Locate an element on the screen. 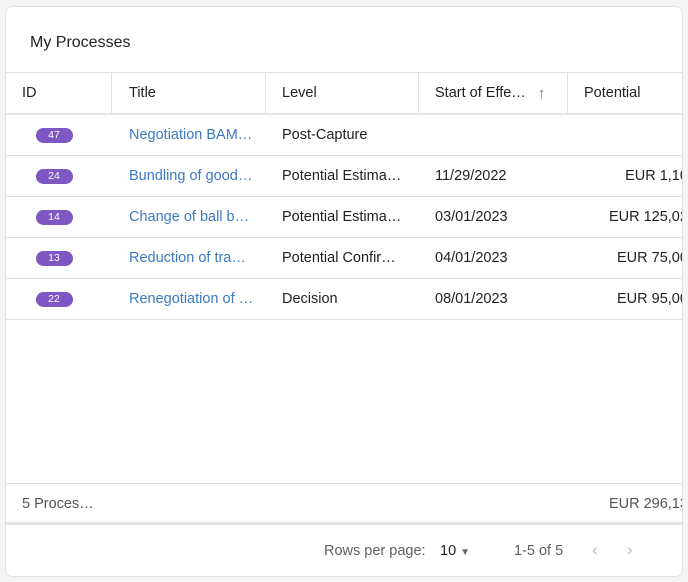 This screenshot has height=582, width=688. column-header-start: Start of Effe… ↑ is located at coordinates (493, 93).